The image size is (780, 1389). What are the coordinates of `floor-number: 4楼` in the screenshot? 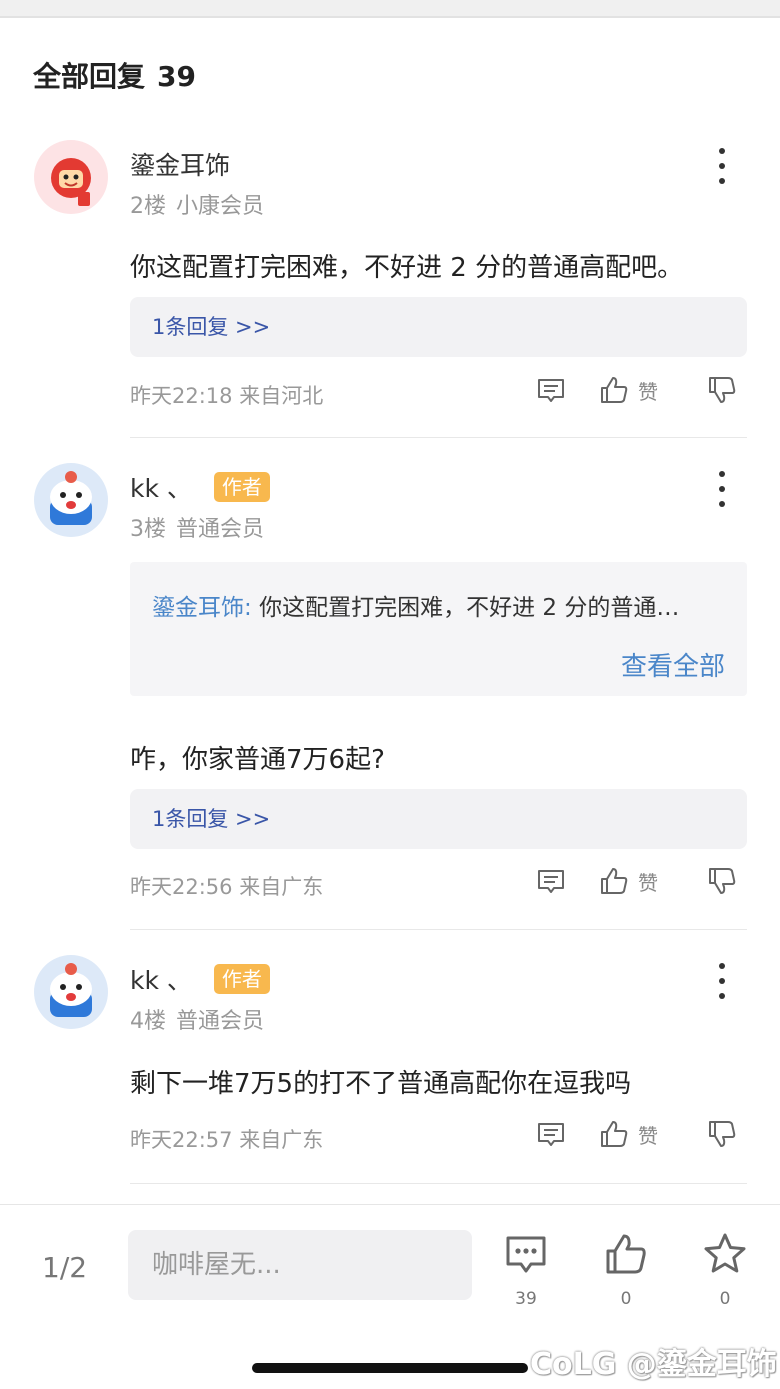 It's located at (148, 1021).